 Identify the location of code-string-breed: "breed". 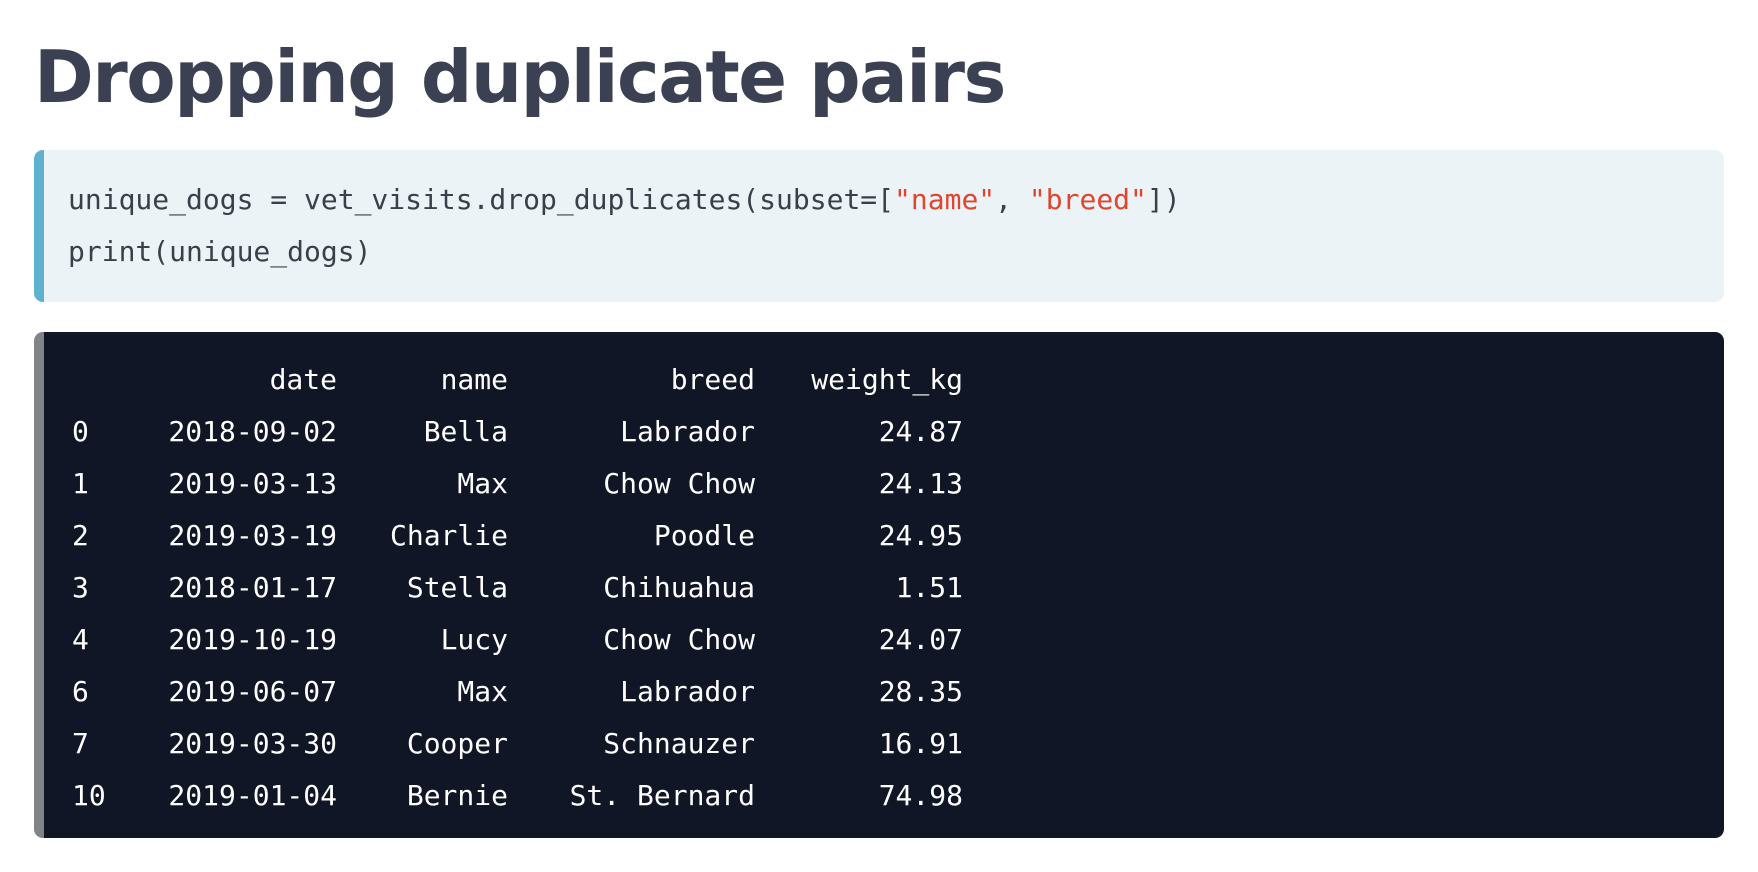
(1087, 199).